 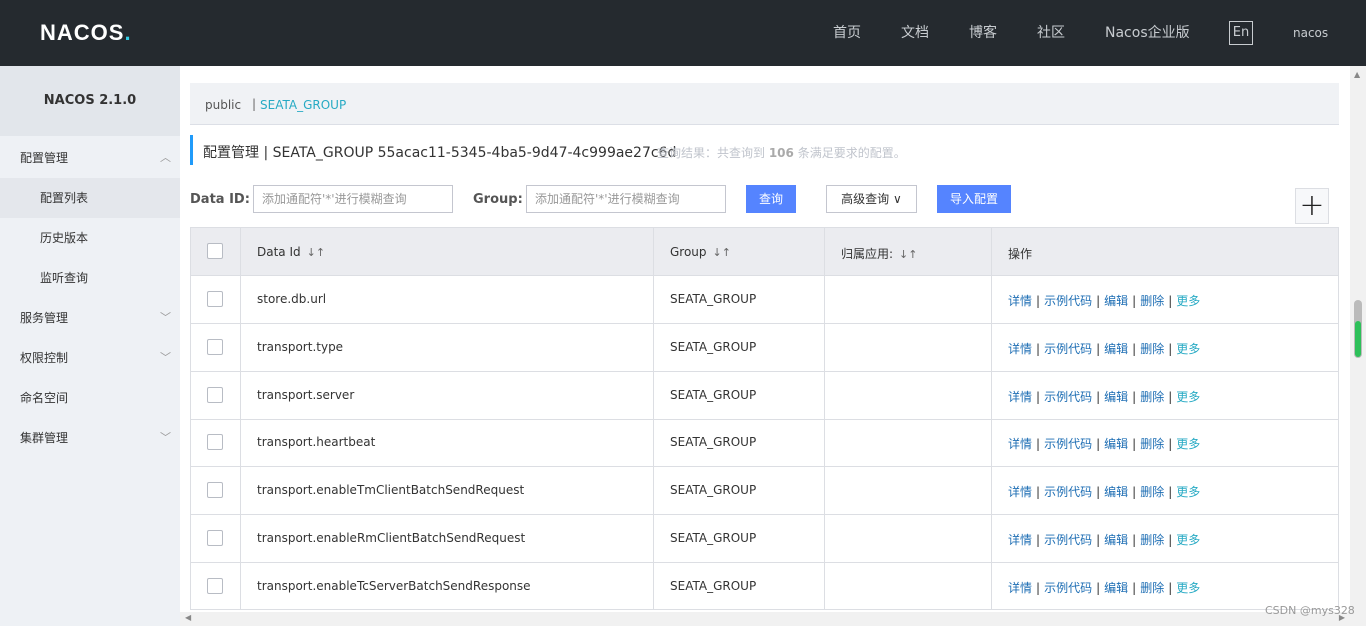 What do you see at coordinates (1147, 33) in the screenshot?
I see `nav-enterprise: Nacos企业版` at bounding box center [1147, 33].